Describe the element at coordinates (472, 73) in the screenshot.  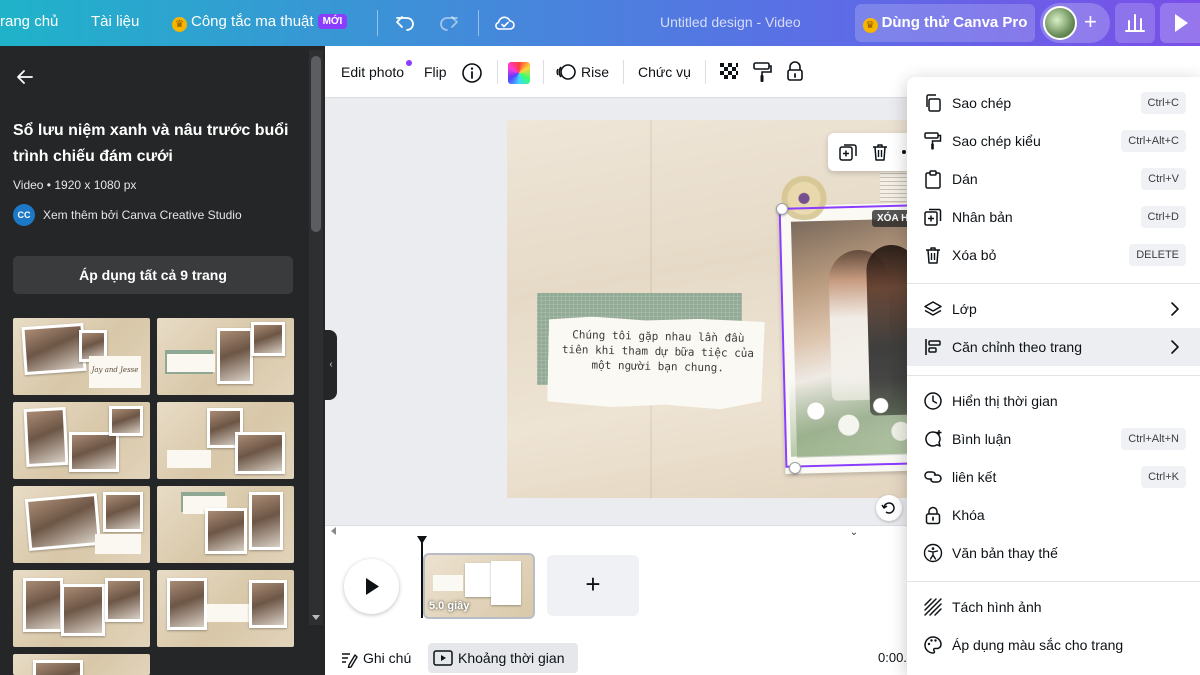
I see `info-icon` at that location.